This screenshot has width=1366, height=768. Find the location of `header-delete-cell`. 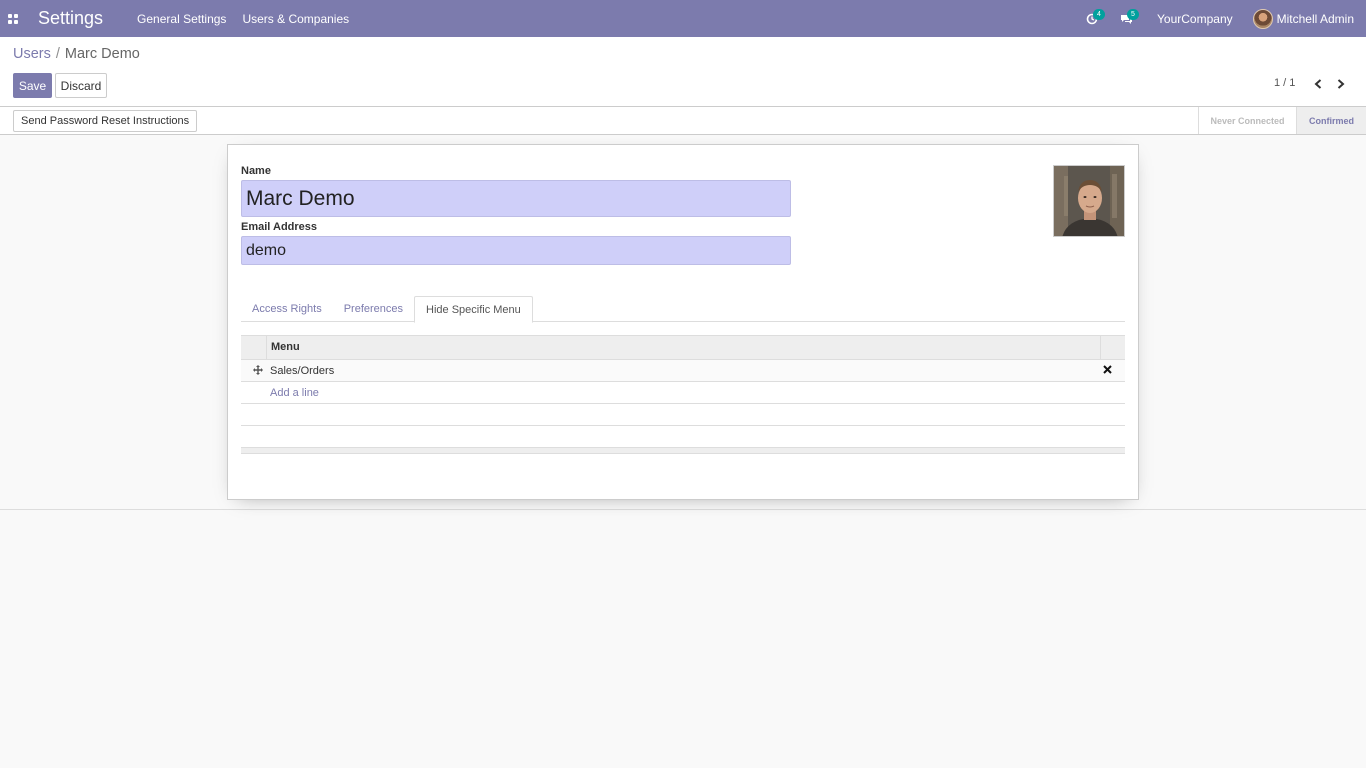

header-delete-cell is located at coordinates (1112, 347).